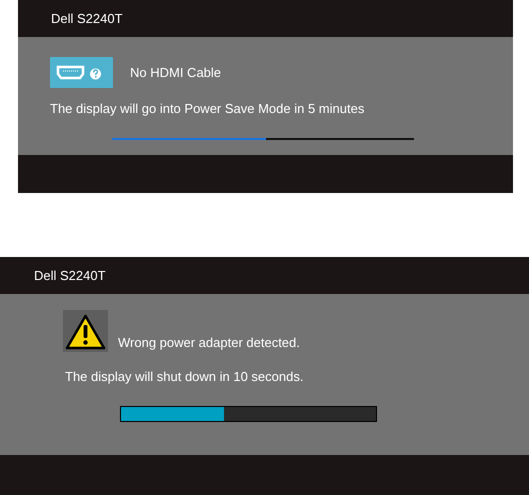  Describe the element at coordinates (85, 331) in the screenshot. I see `warning-icon` at that location.